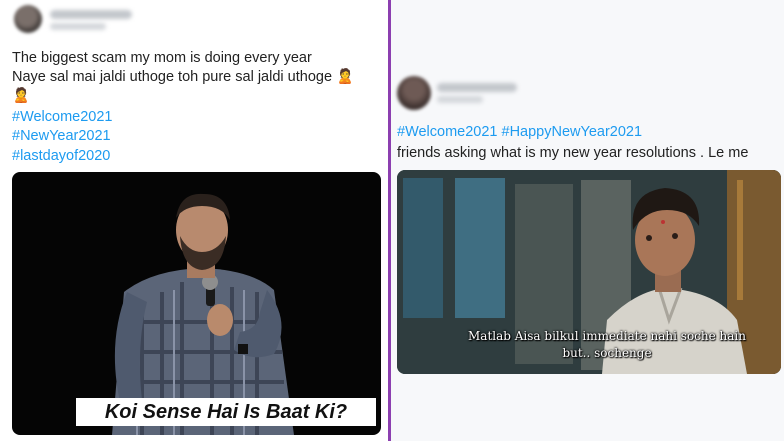 The width and height of the screenshot is (784, 441). What do you see at coordinates (91, 14) in the screenshot?
I see `left-author-name-blurred` at bounding box center [91, 14].